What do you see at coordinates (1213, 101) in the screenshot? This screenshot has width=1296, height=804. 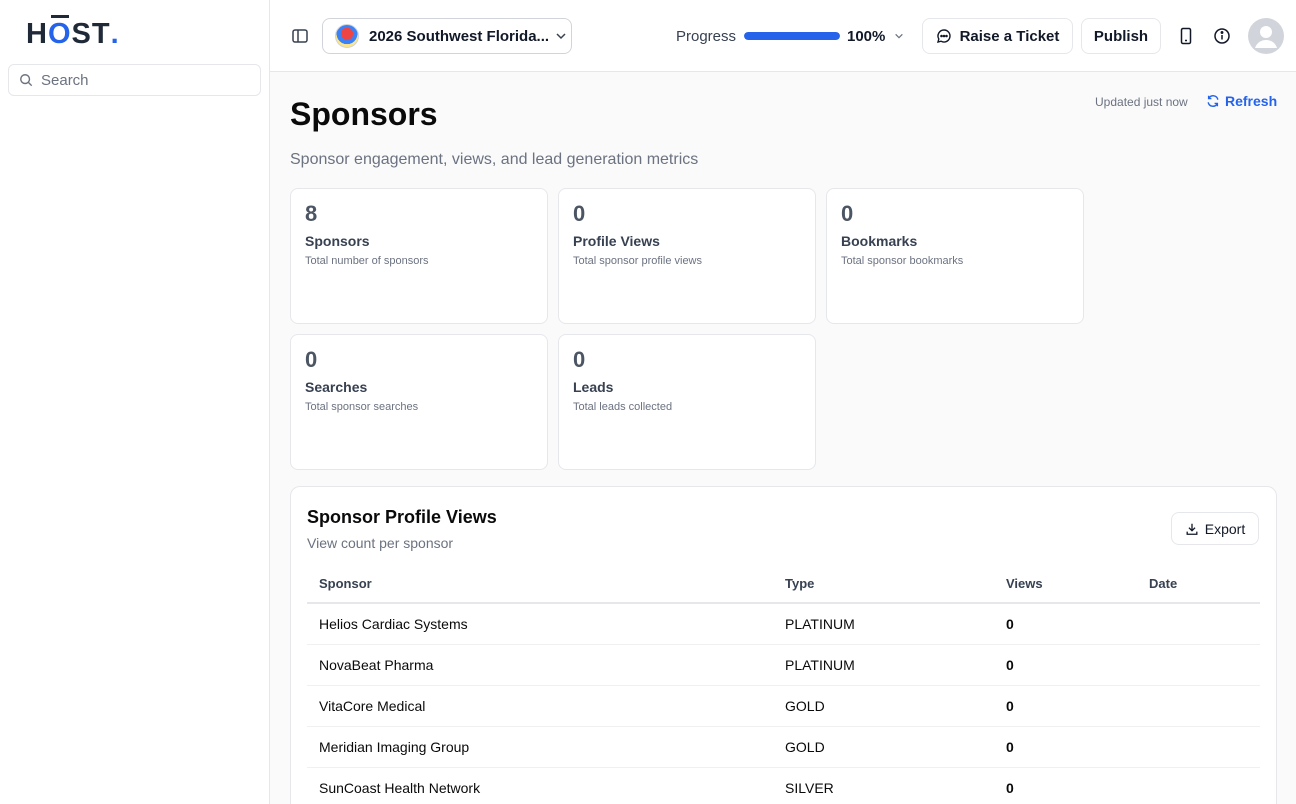 I see `refresh-icon` at bounding box center [1213, 101].